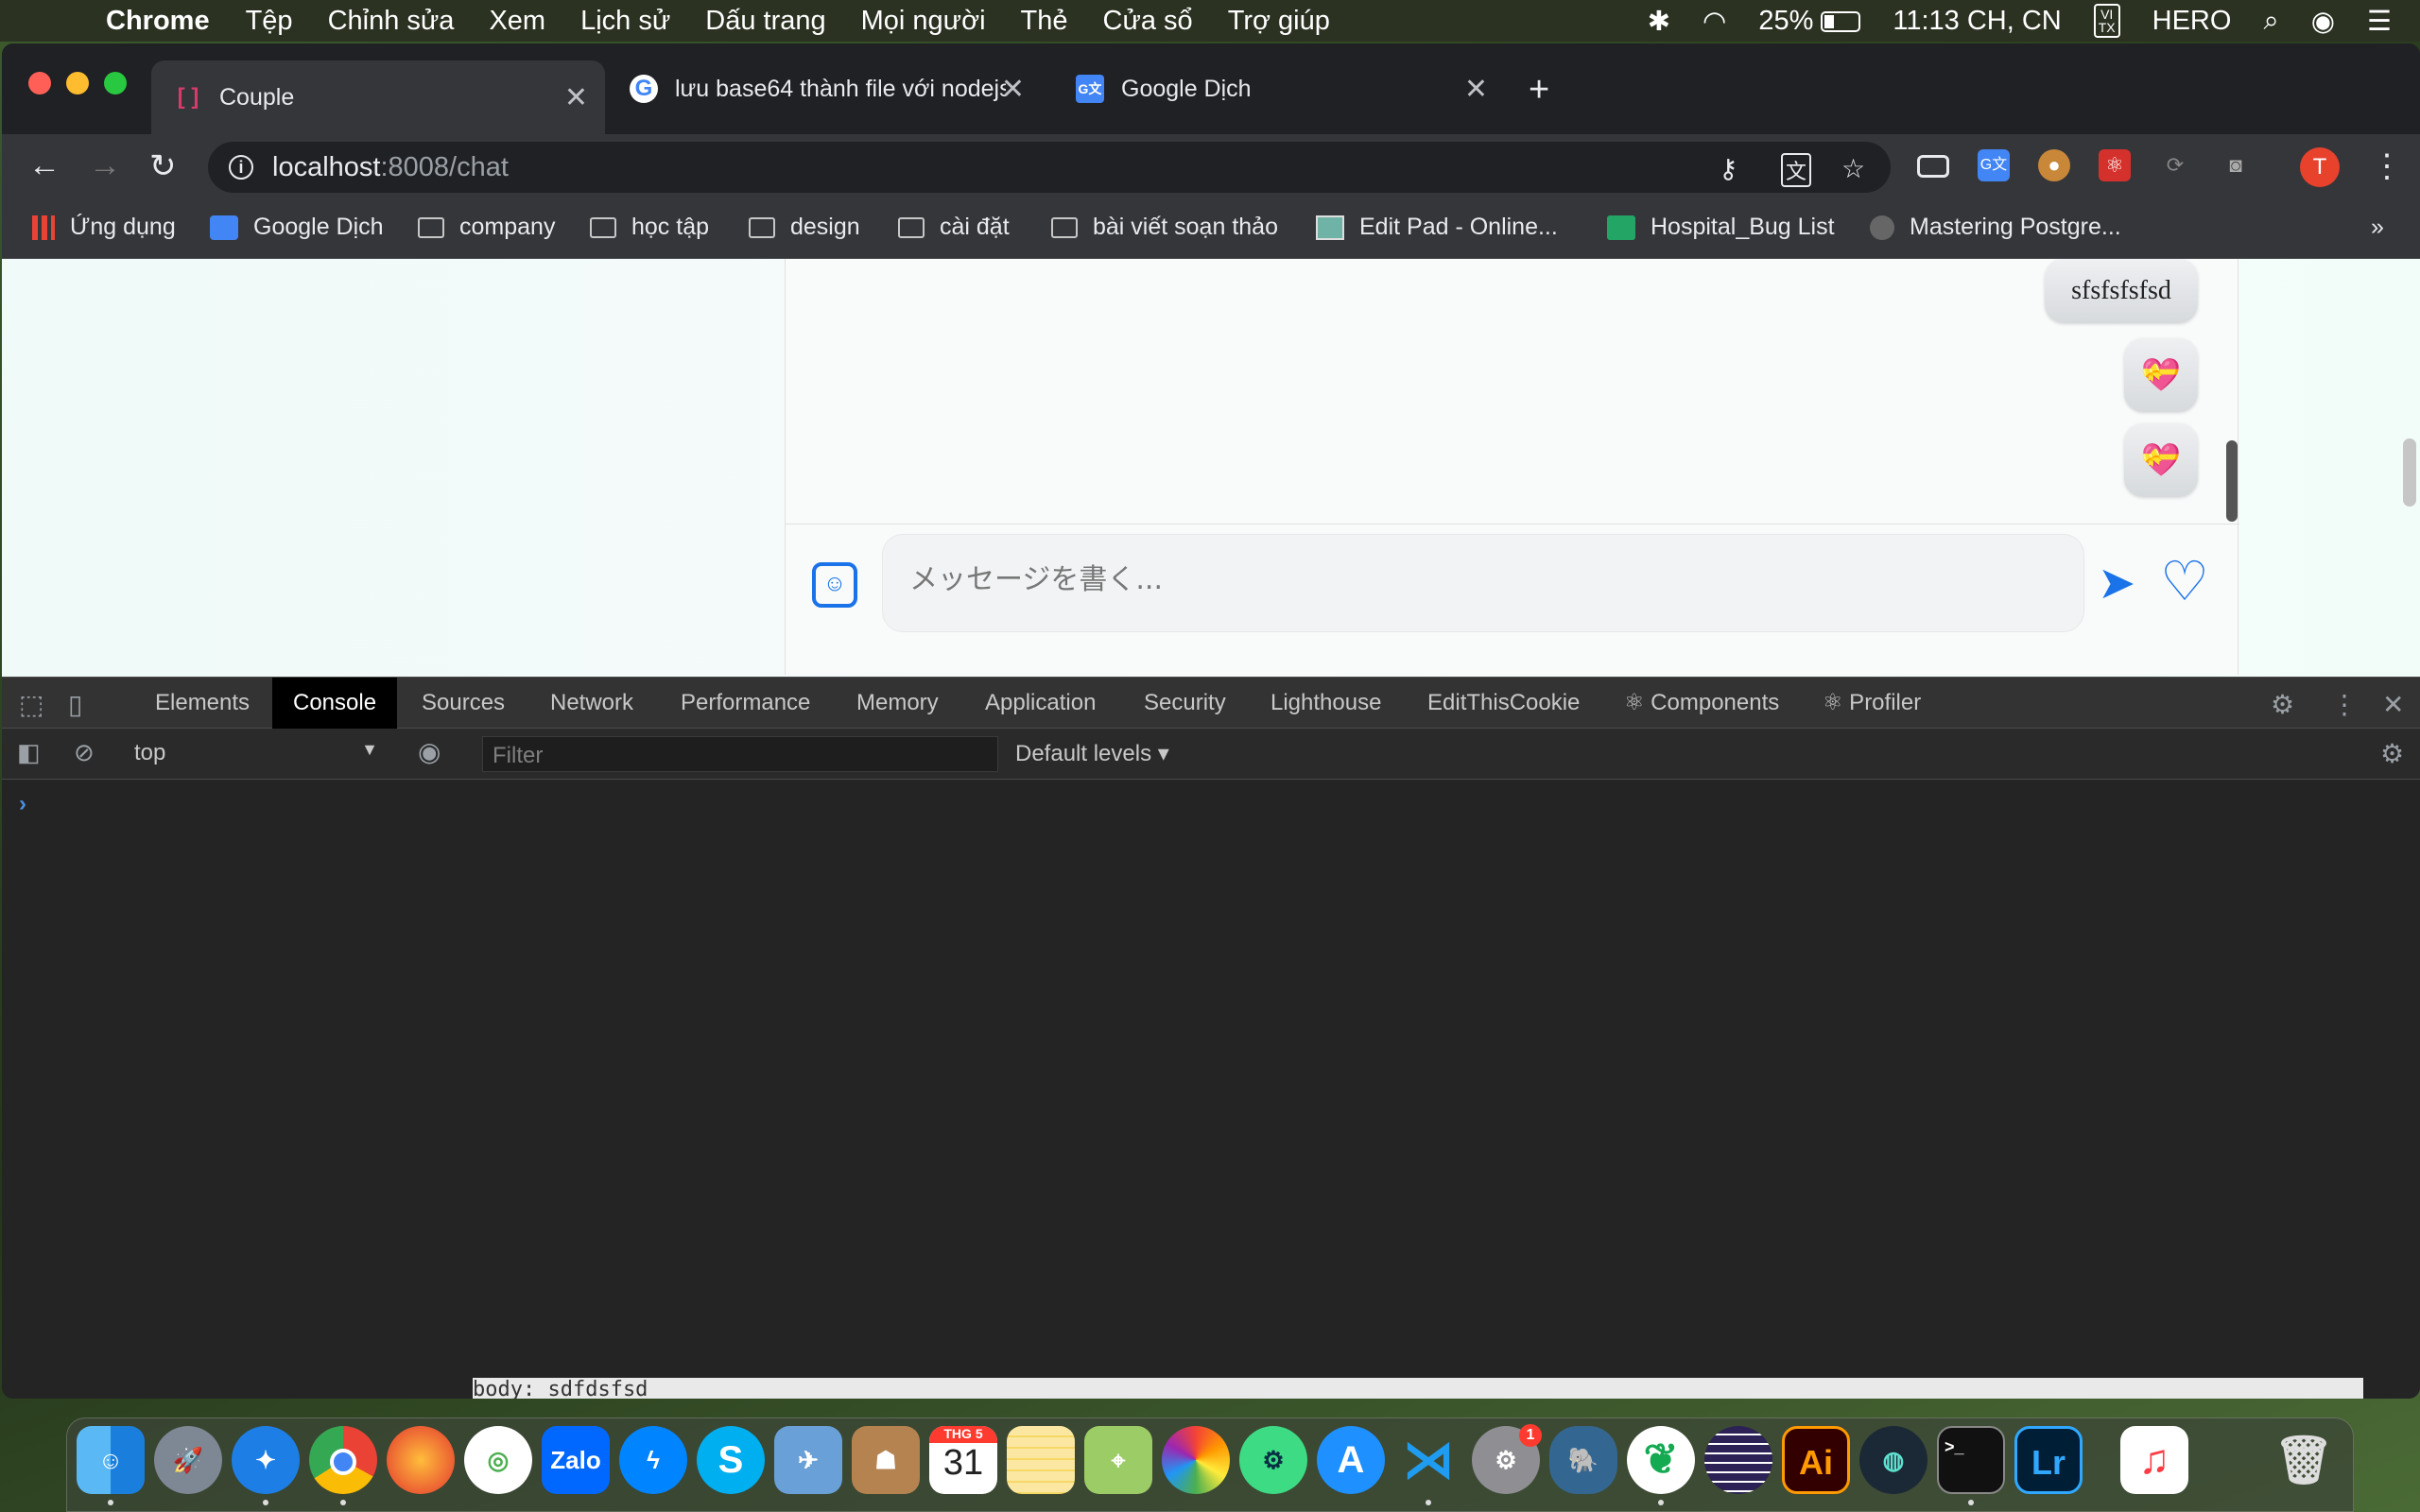 This screenshot has width=2420, height=1512. Describe the element at coordinates (1661, 1460) in the screenshot. I see `mongodb-leaf-icon: ❦` at that location.